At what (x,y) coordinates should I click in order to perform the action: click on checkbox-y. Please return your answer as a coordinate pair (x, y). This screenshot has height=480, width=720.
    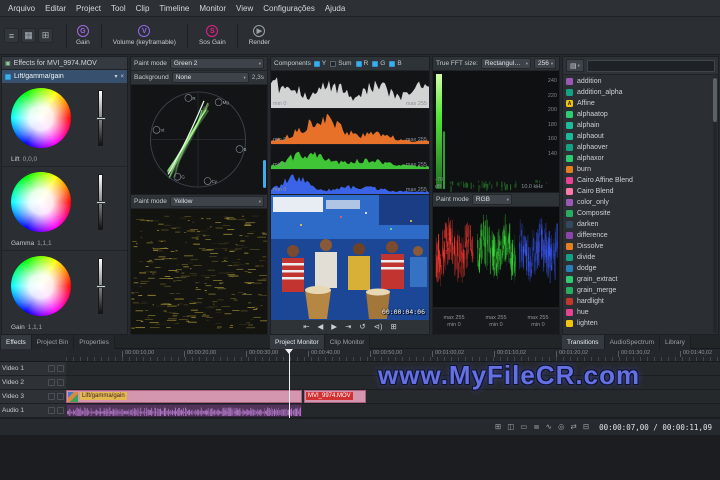
    Looking at the image, I should click on (316, 63).